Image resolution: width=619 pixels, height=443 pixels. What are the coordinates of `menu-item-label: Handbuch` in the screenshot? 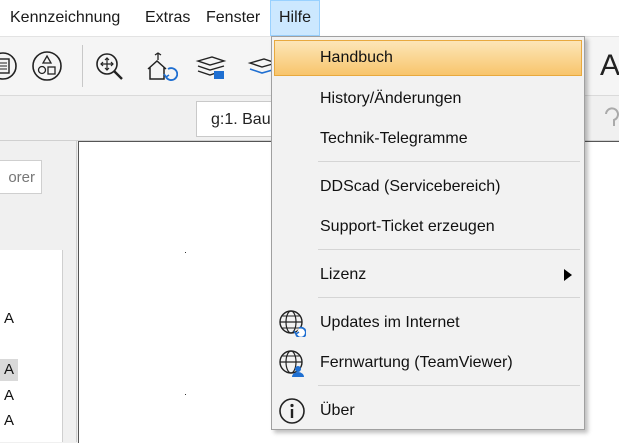 It's located at (356, 57).